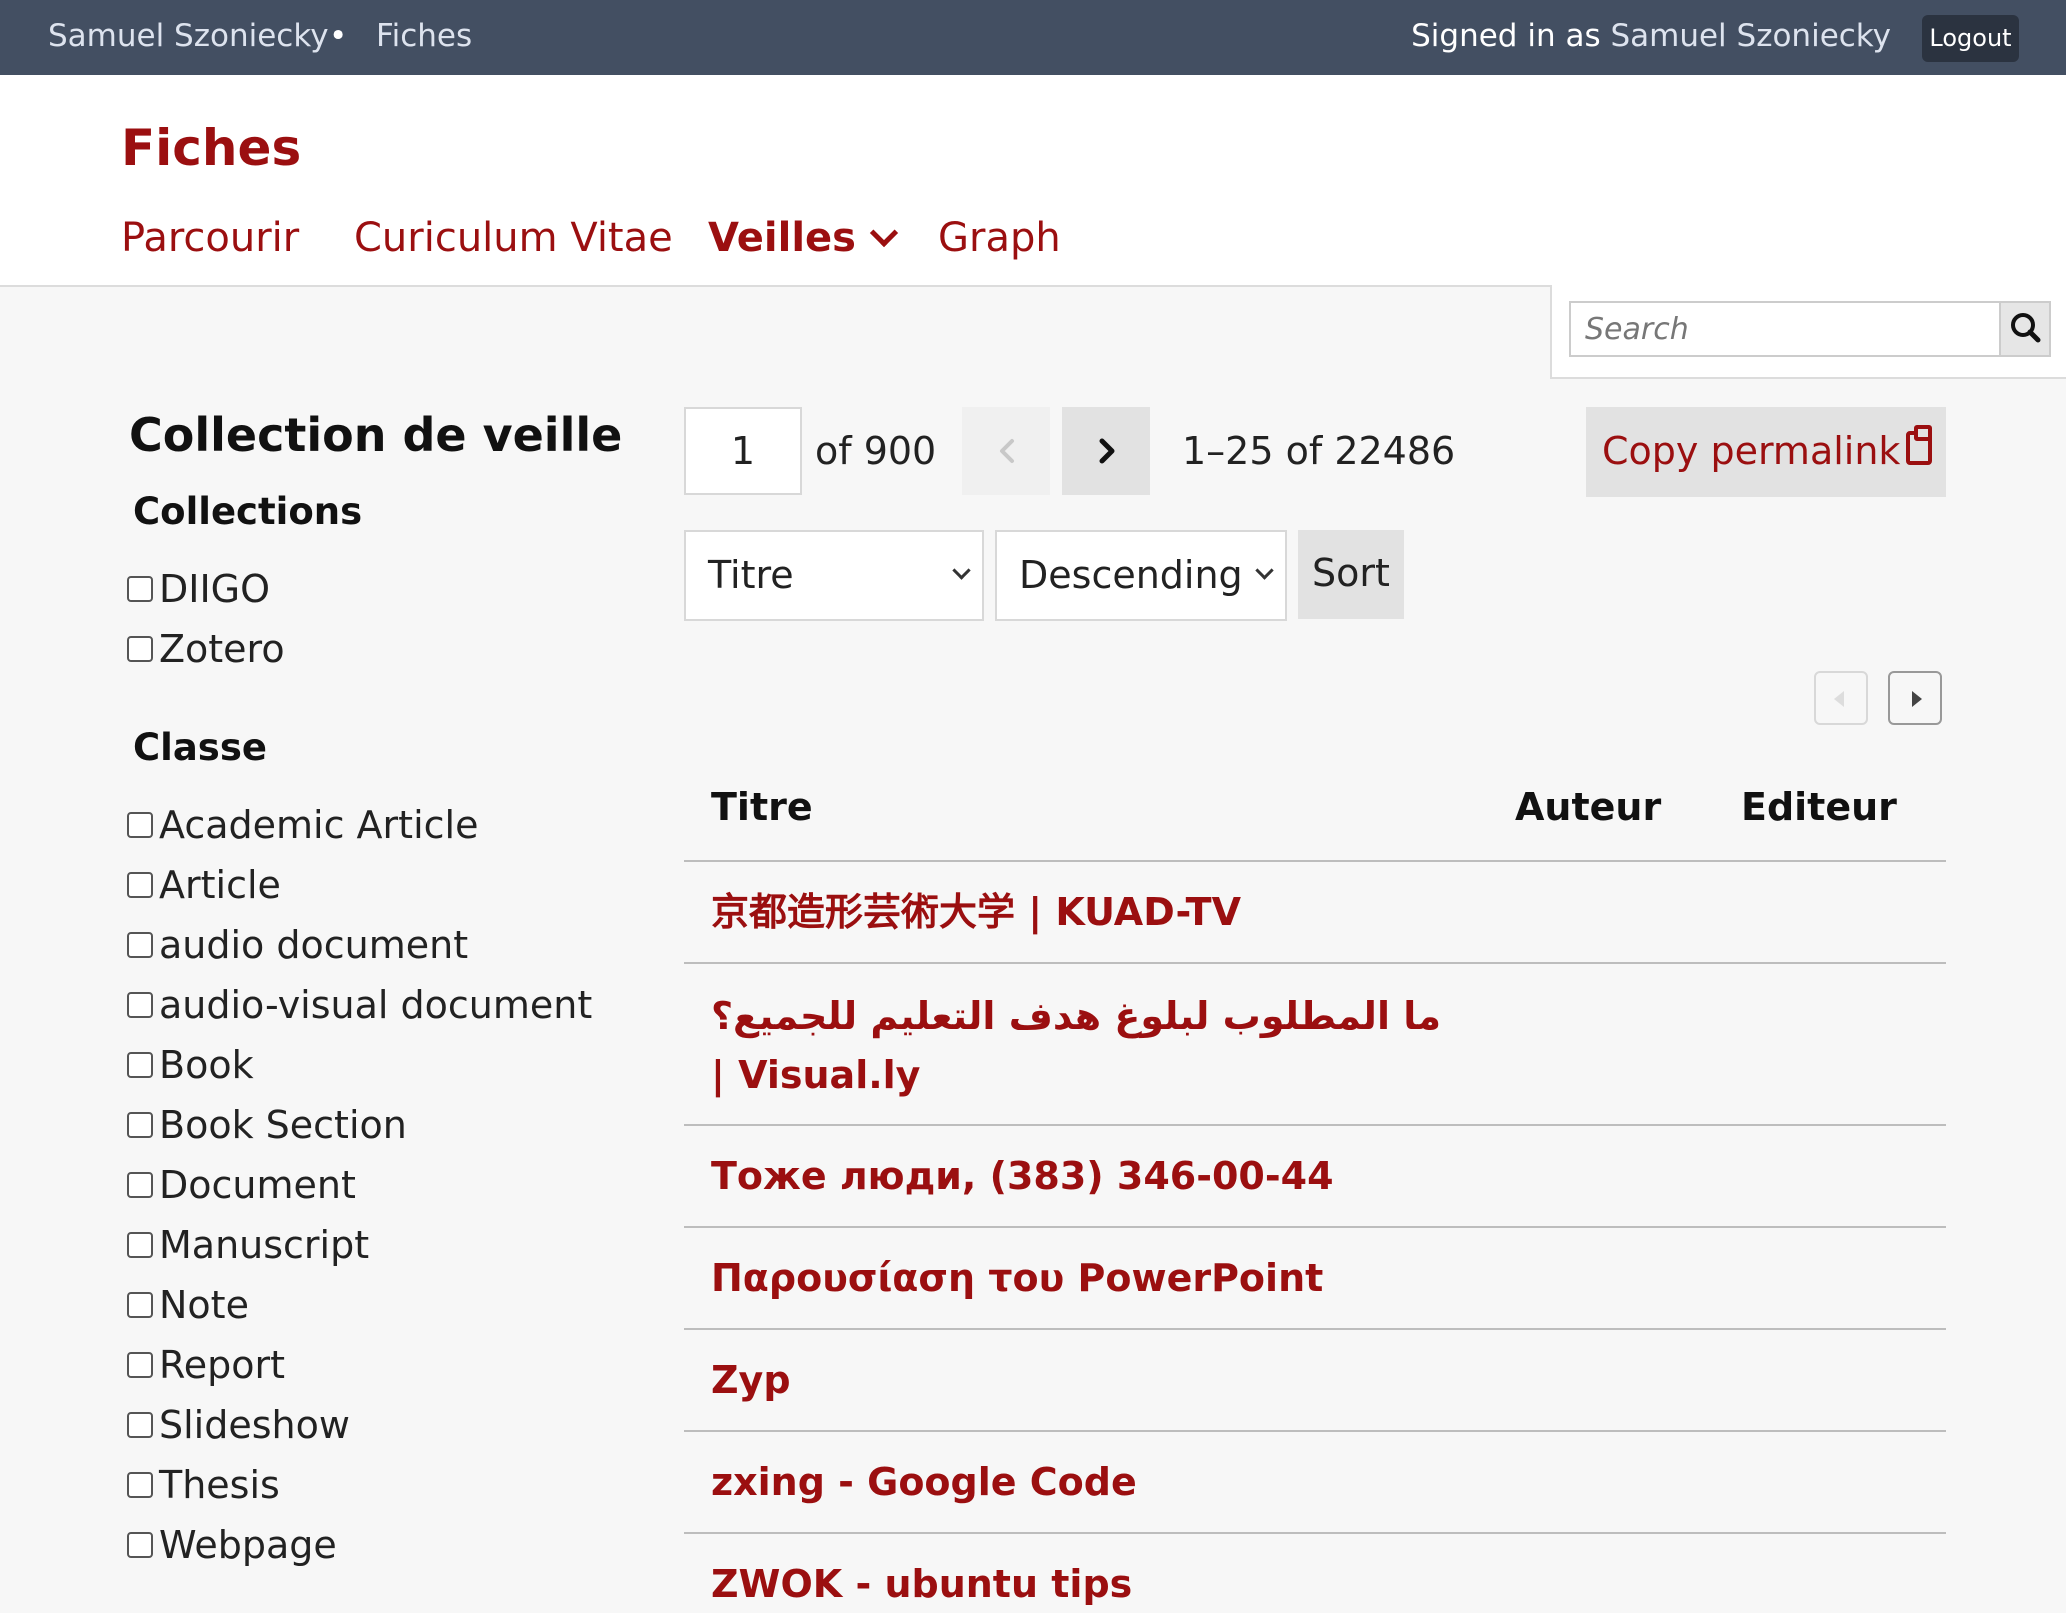 The width and height of the screenshot is (2066, 1613). What do you see at coordinates (219, 1485) in the screenshot?
I see `facet-label: Thesis` at bounding box center [219, 1485].